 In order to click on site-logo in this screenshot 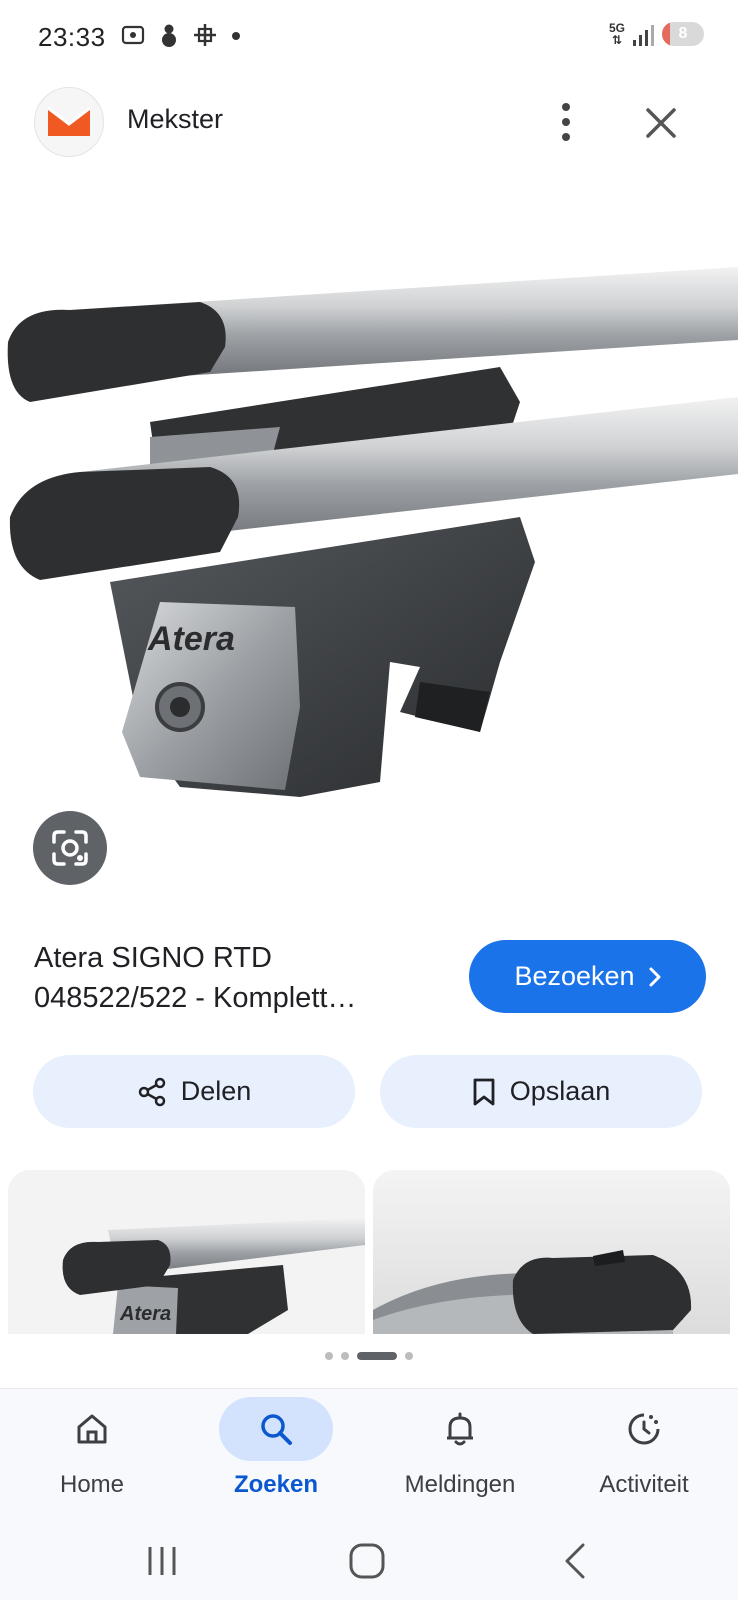, I will do `click(69, 122)`.